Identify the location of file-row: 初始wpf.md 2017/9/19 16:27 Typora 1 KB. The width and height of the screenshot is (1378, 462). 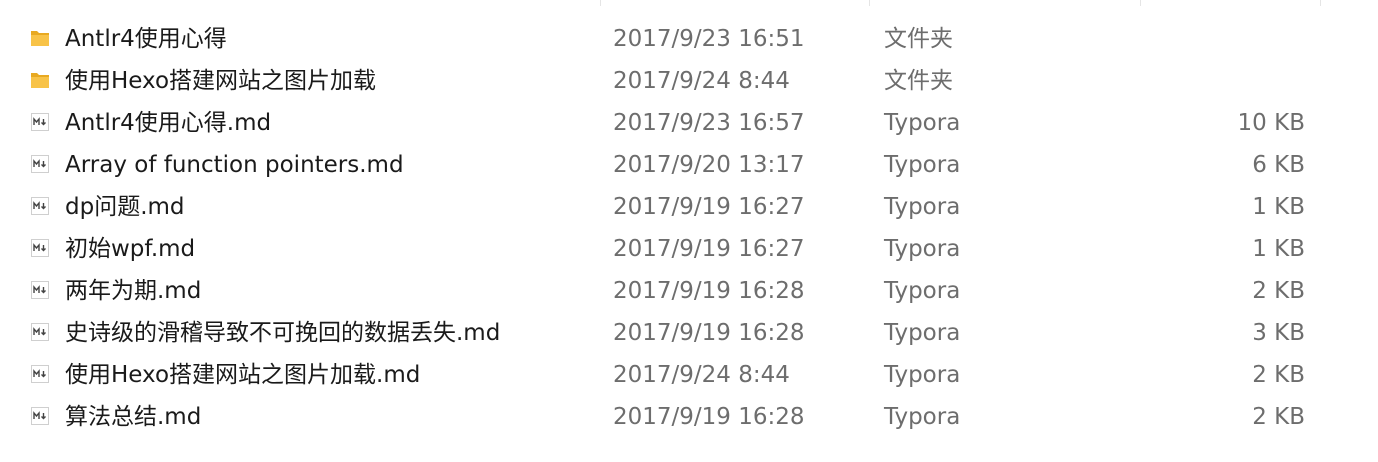
(689, 249).